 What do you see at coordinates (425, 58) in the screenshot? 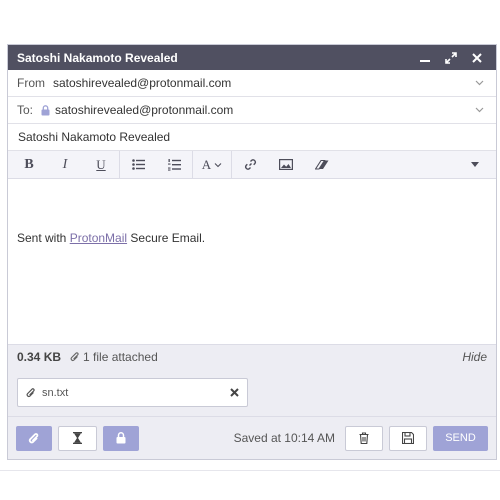
I see `minimize-icon` at bounding box center [425, 58].